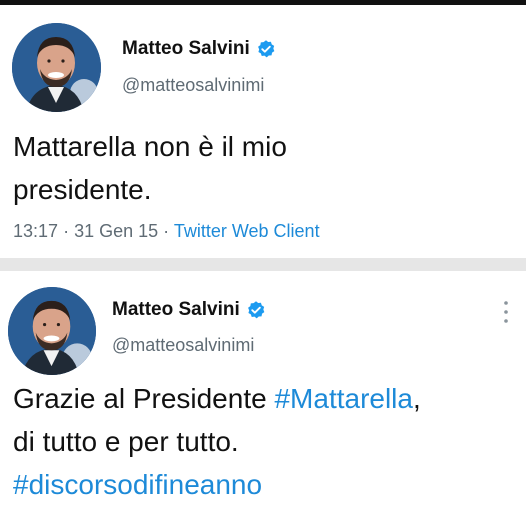 The height and width of the screenshot is (508, 526). Describe the element at coordinates (150, 168) in the screenshot. I see `tweet-text: Mattarella non è il mio presidente.` at that location.